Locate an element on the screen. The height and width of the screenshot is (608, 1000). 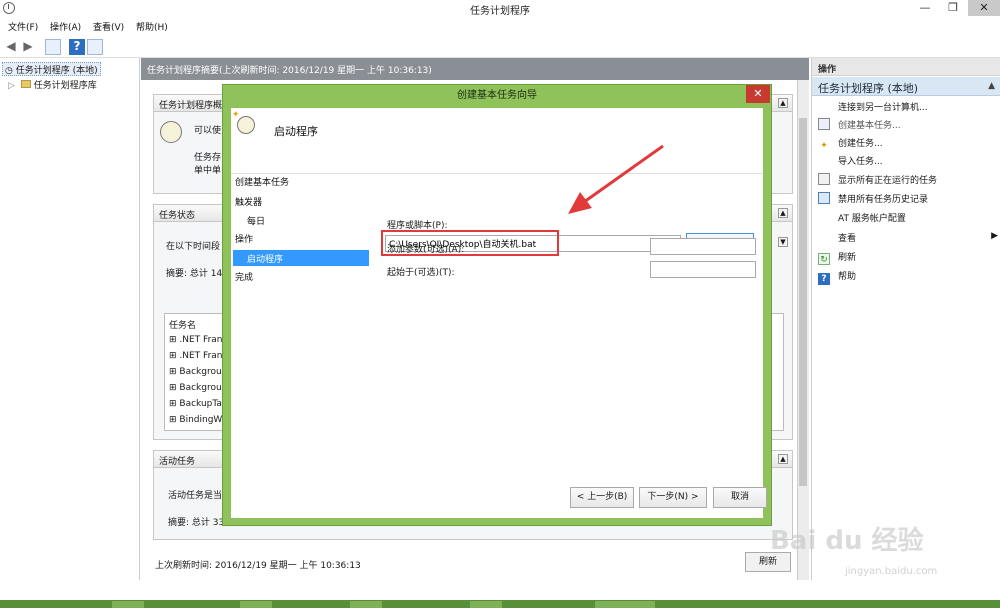
window-title: 任务计划程序 is located at coordinates (500, 11).